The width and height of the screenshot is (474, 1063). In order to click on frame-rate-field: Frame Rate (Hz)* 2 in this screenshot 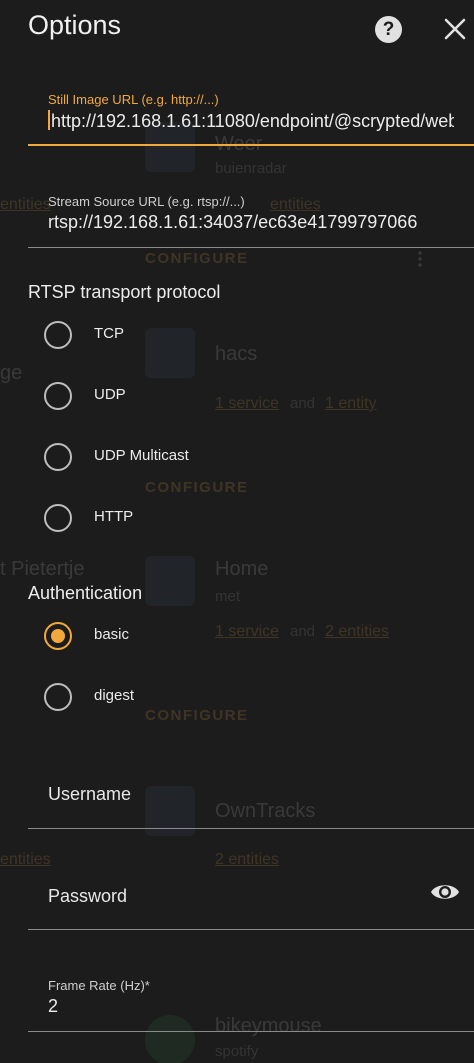, I will do `click(251, 998)`.